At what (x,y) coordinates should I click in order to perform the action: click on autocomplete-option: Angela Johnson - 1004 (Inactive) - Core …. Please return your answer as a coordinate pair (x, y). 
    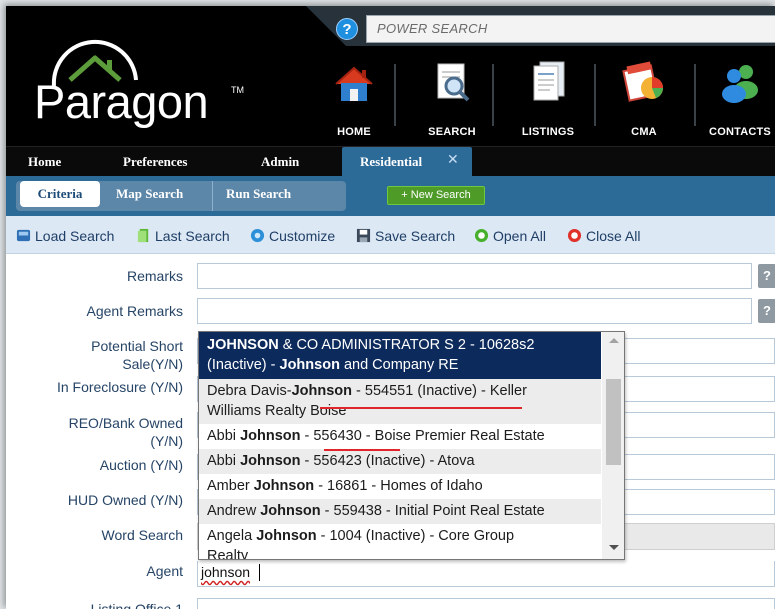
    Looking at the image, I should click on (400, 542).